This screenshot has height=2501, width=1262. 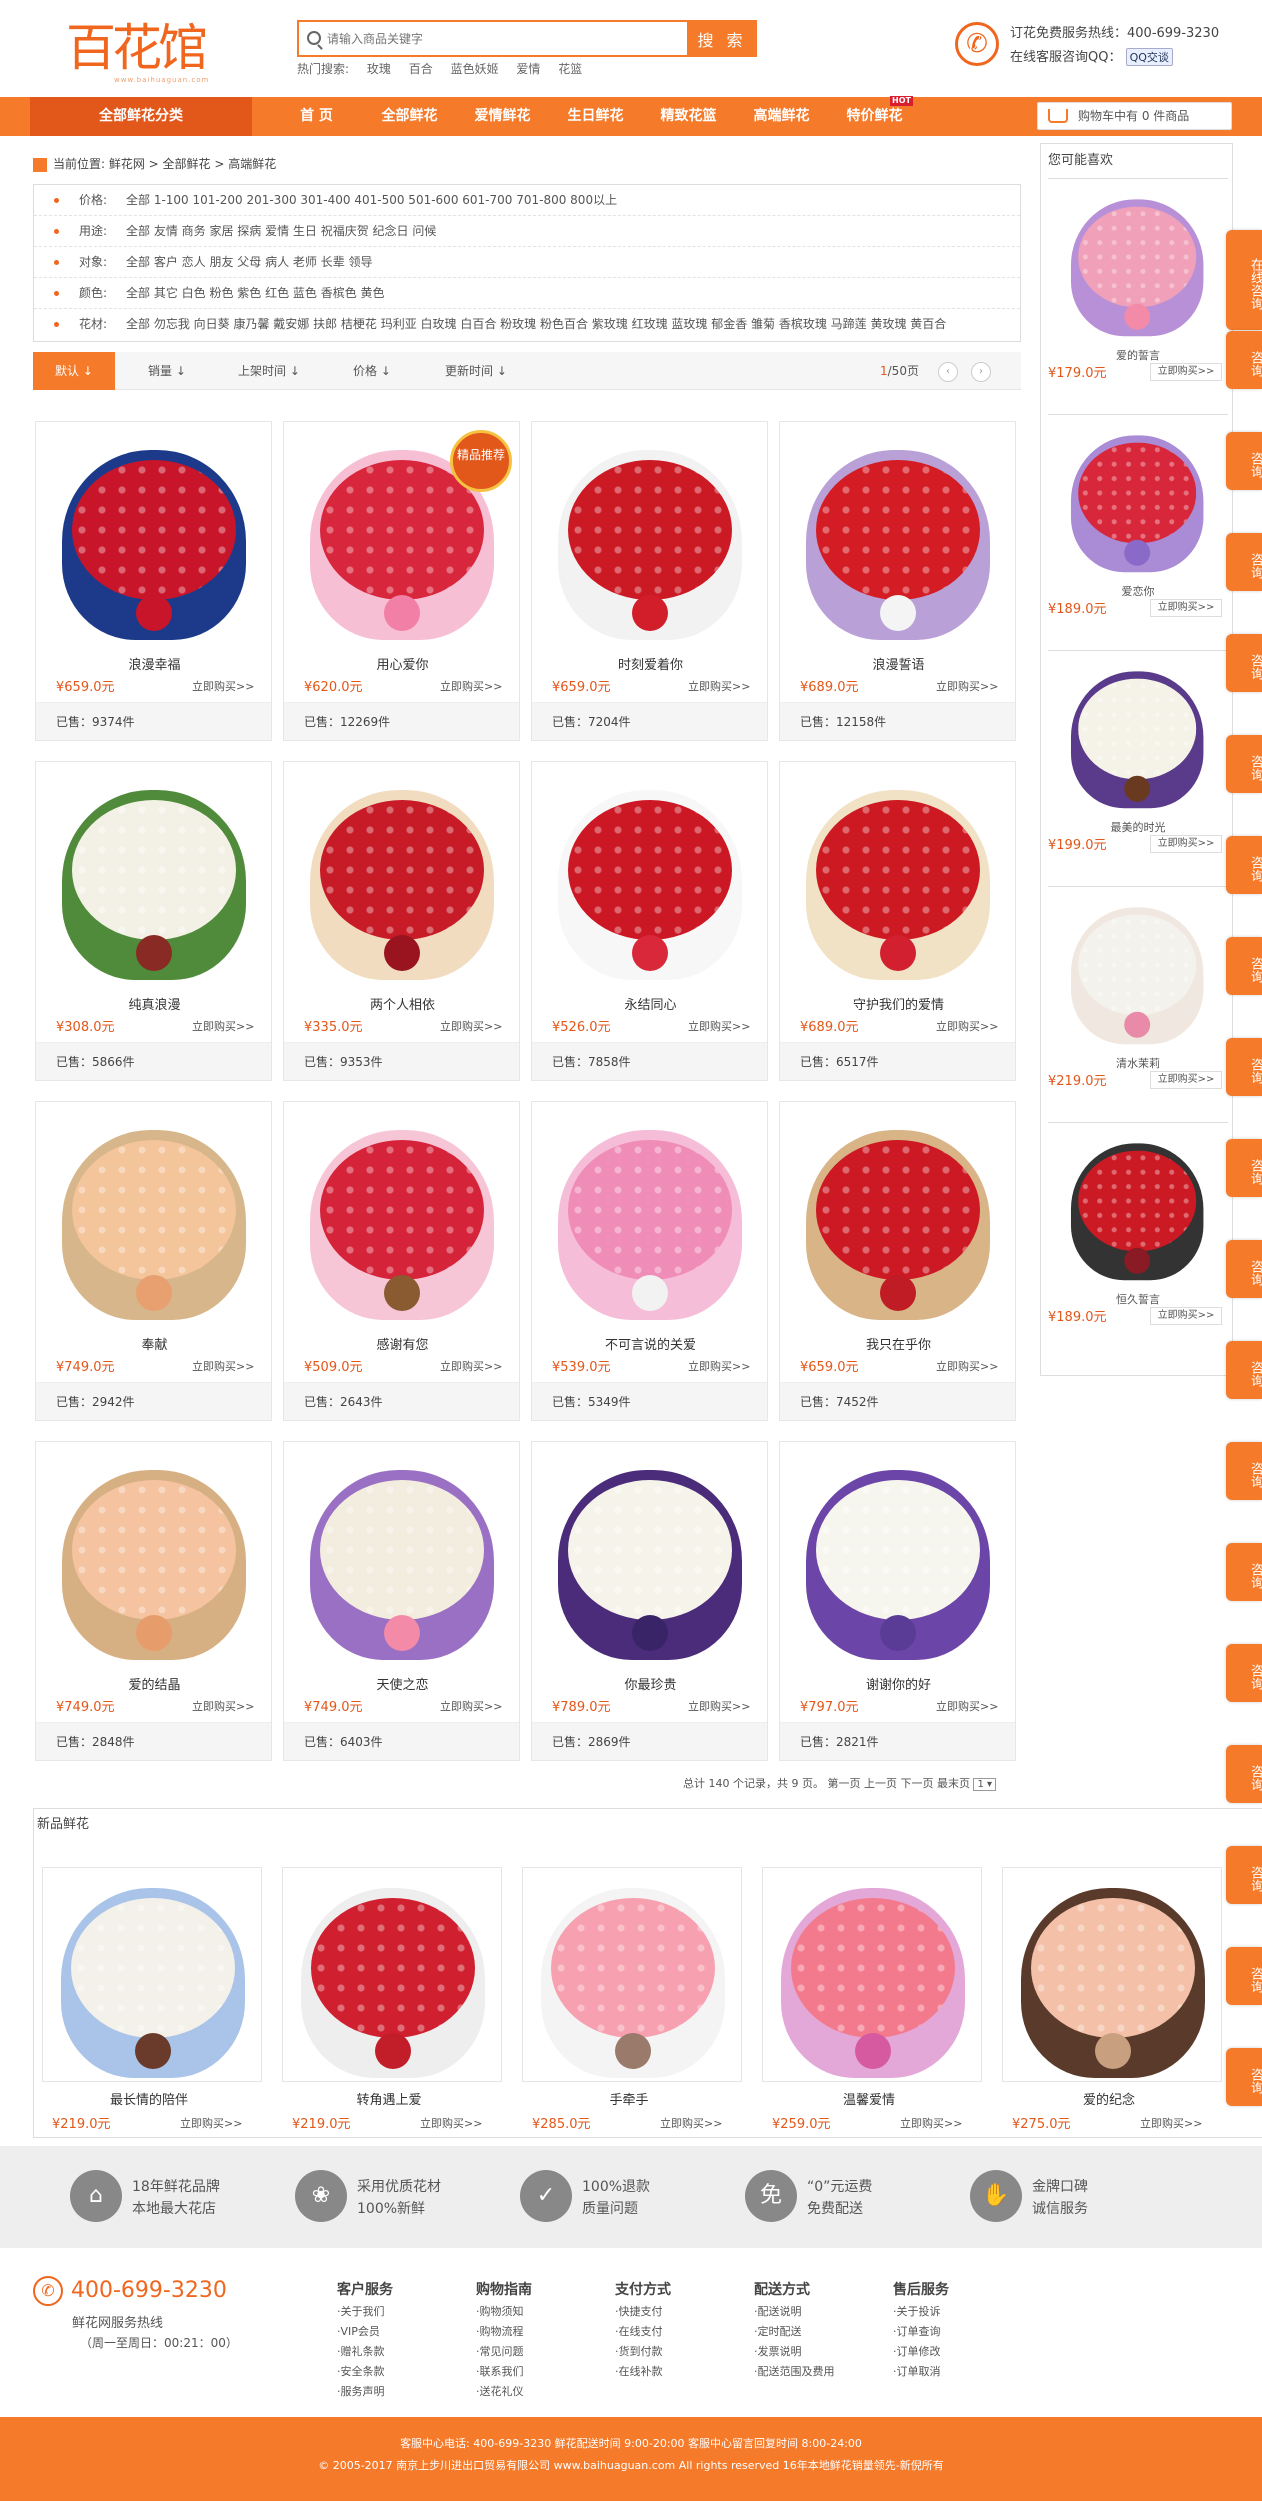 What do you see at coordinates (643, 2312) in the screenshot?
I see `footer-link: ·快捷支付` at bounding box center [643, 2312].